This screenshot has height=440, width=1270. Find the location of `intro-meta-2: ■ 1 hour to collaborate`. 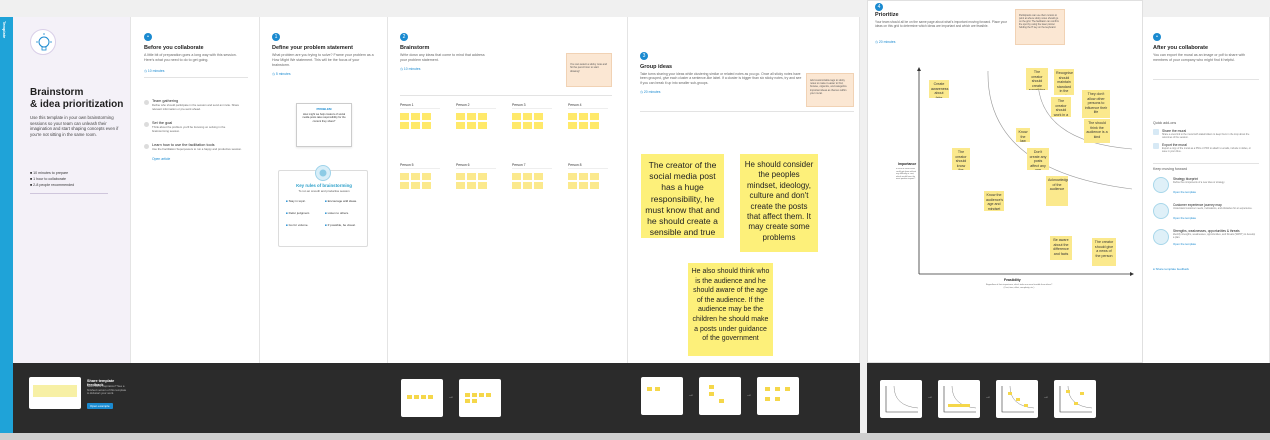

intro-meta-2: ■ 1 hour to collaborate is located at coordinates (48, 179).